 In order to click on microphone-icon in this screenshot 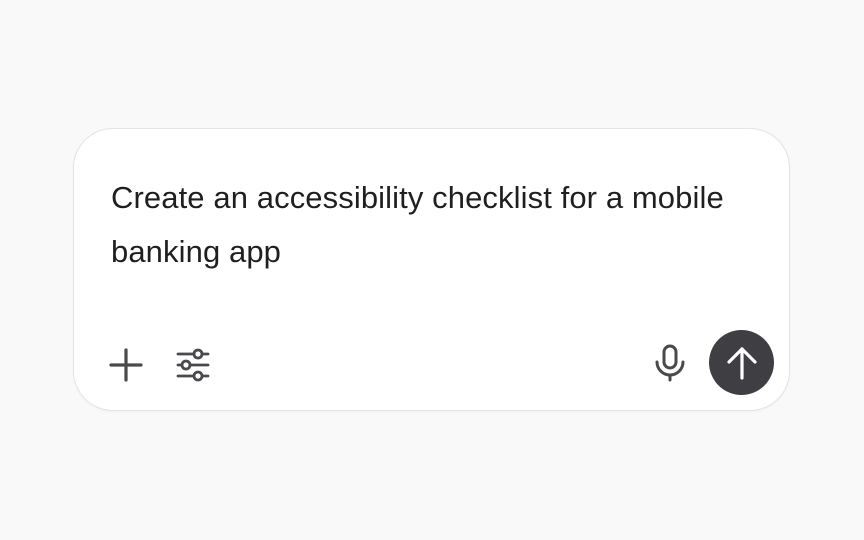, I will do `click(670, 363)`.